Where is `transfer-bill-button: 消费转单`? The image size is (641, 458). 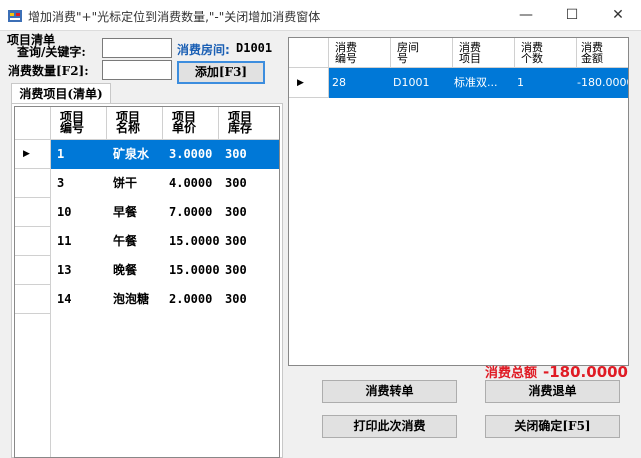
transfer-bill-button: 消费转单 is located at coordinates (389, 391).